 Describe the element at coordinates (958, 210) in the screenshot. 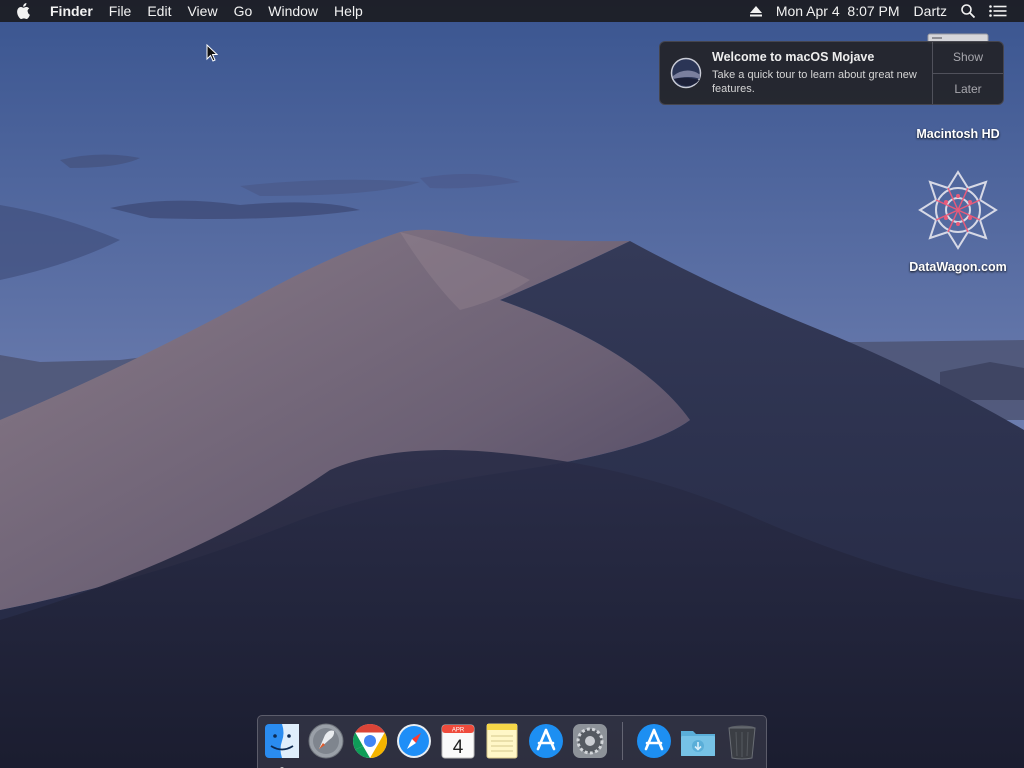

I see `network-share-icon` at that location.